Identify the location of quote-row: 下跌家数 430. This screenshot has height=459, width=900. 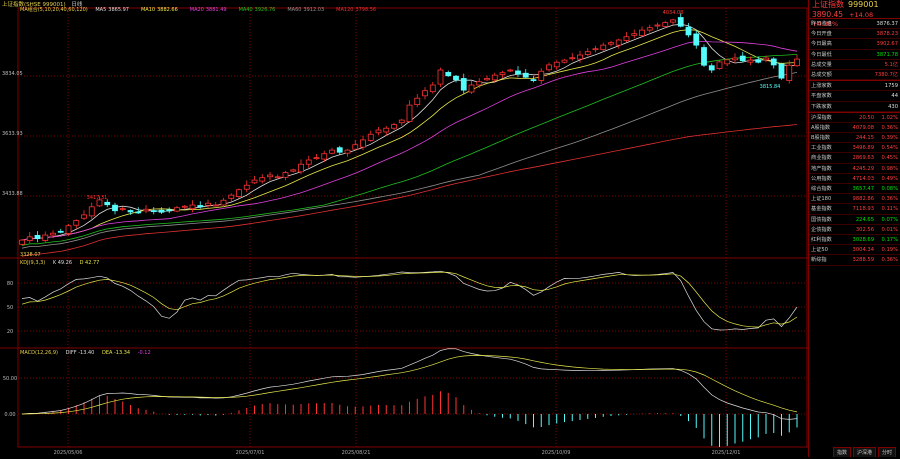
(854, 107).